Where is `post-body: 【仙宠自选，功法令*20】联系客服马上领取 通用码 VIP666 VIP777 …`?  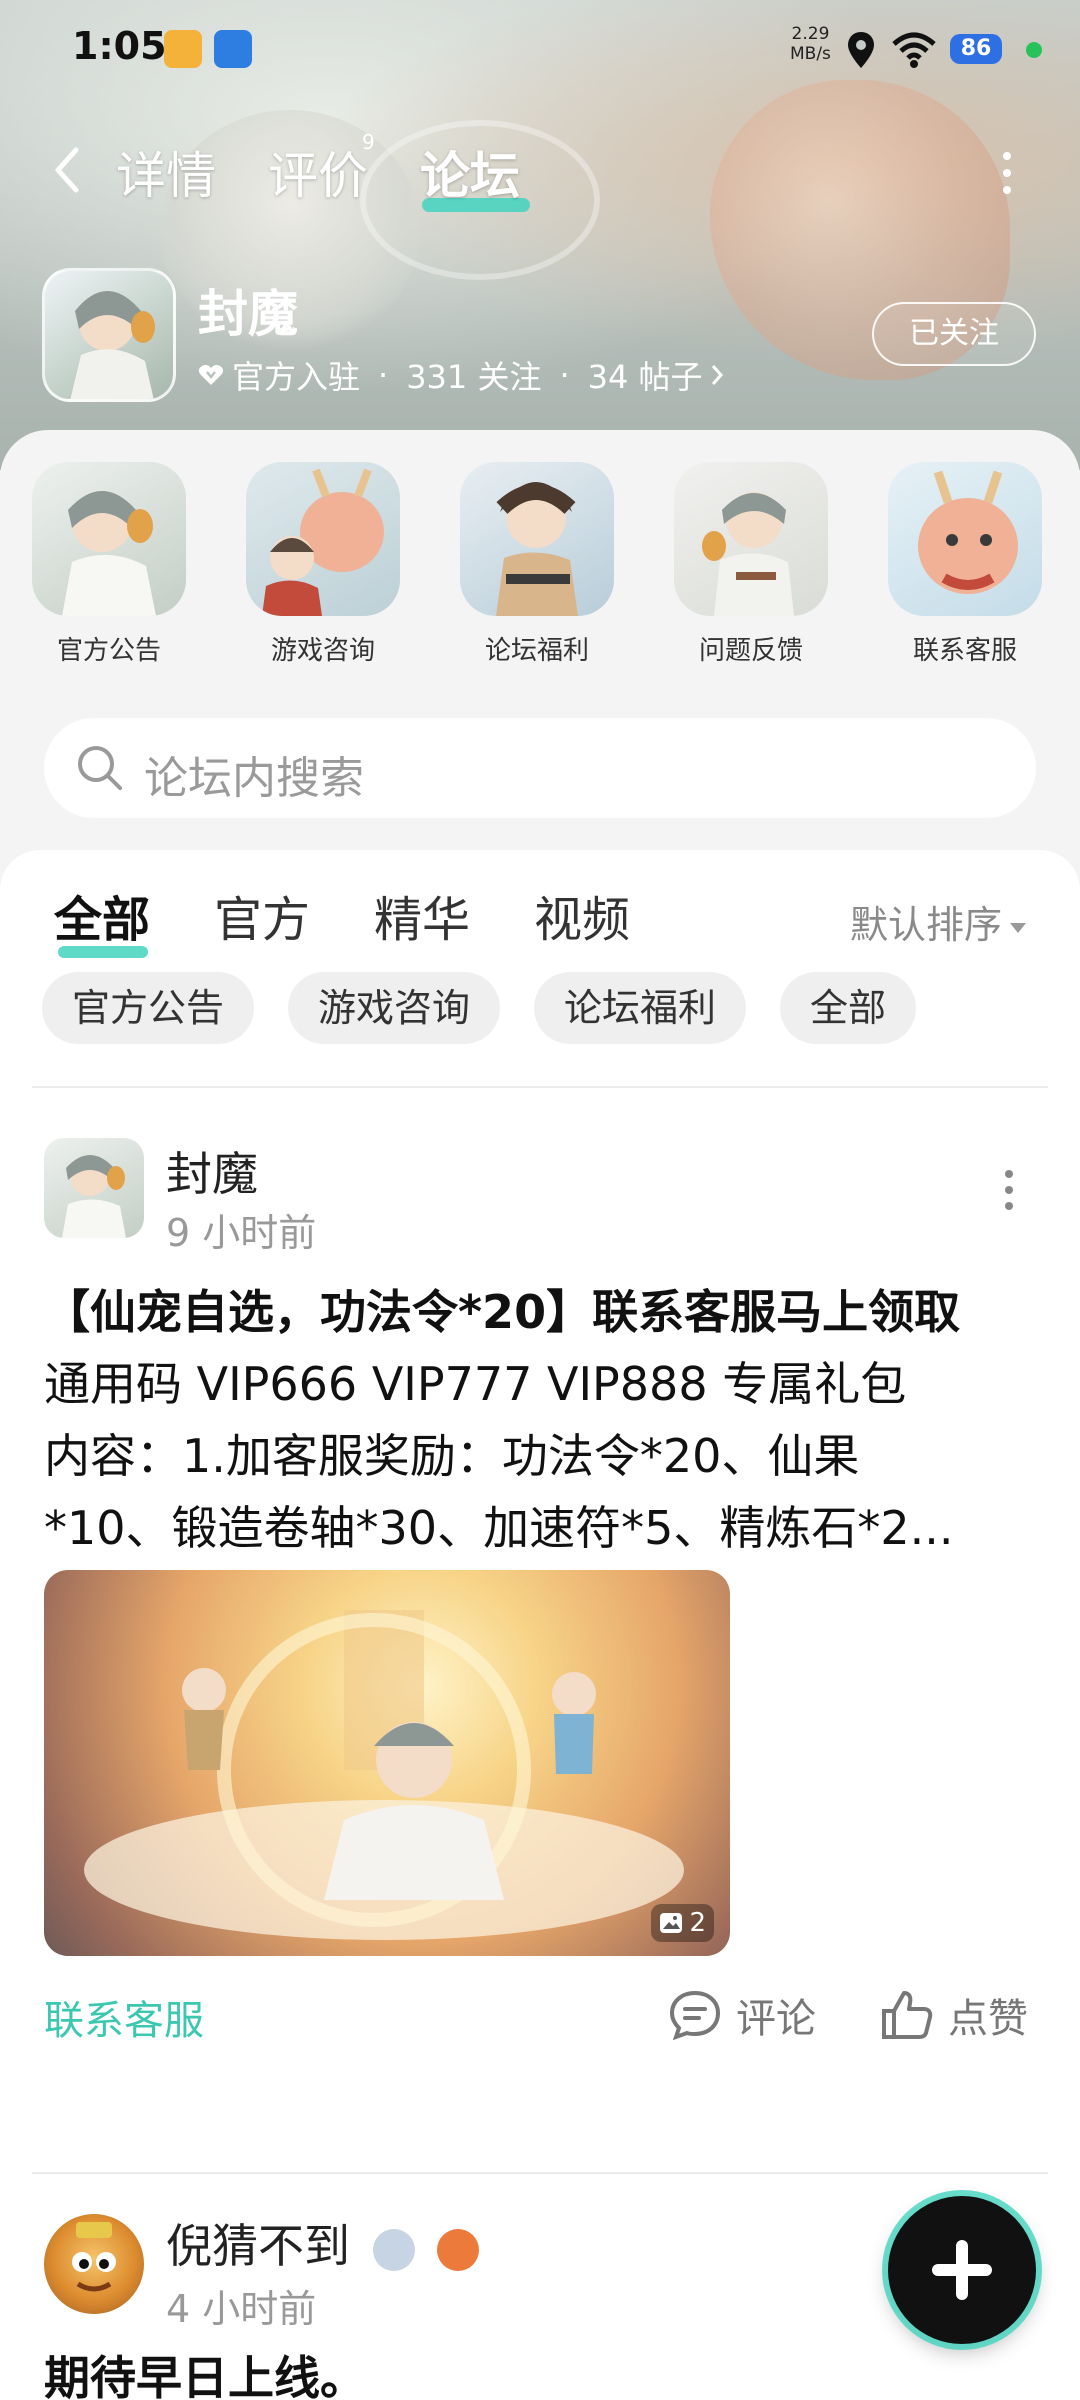 post-body: 【仙宠自选，功法令*20】联系客服马上领取 通用码 VIP666 VIP777 … is located at coordinates (544, 1420).